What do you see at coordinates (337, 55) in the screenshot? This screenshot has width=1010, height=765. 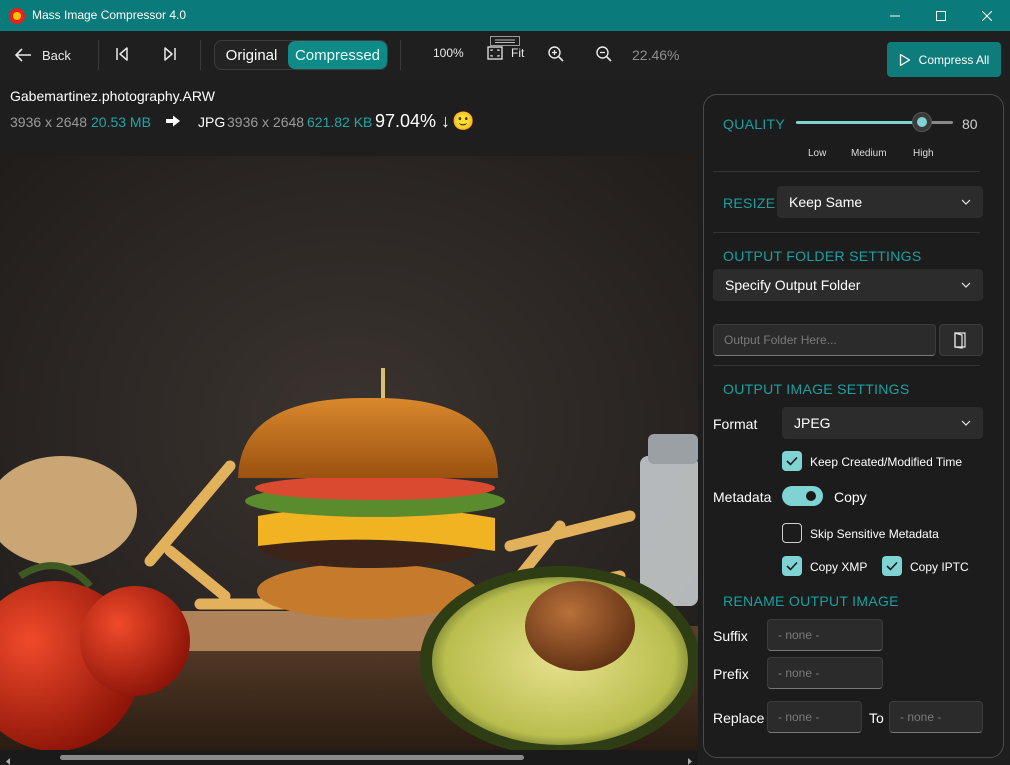 I see `tab-compressed: Compressed` at bounding box center [337, 55].